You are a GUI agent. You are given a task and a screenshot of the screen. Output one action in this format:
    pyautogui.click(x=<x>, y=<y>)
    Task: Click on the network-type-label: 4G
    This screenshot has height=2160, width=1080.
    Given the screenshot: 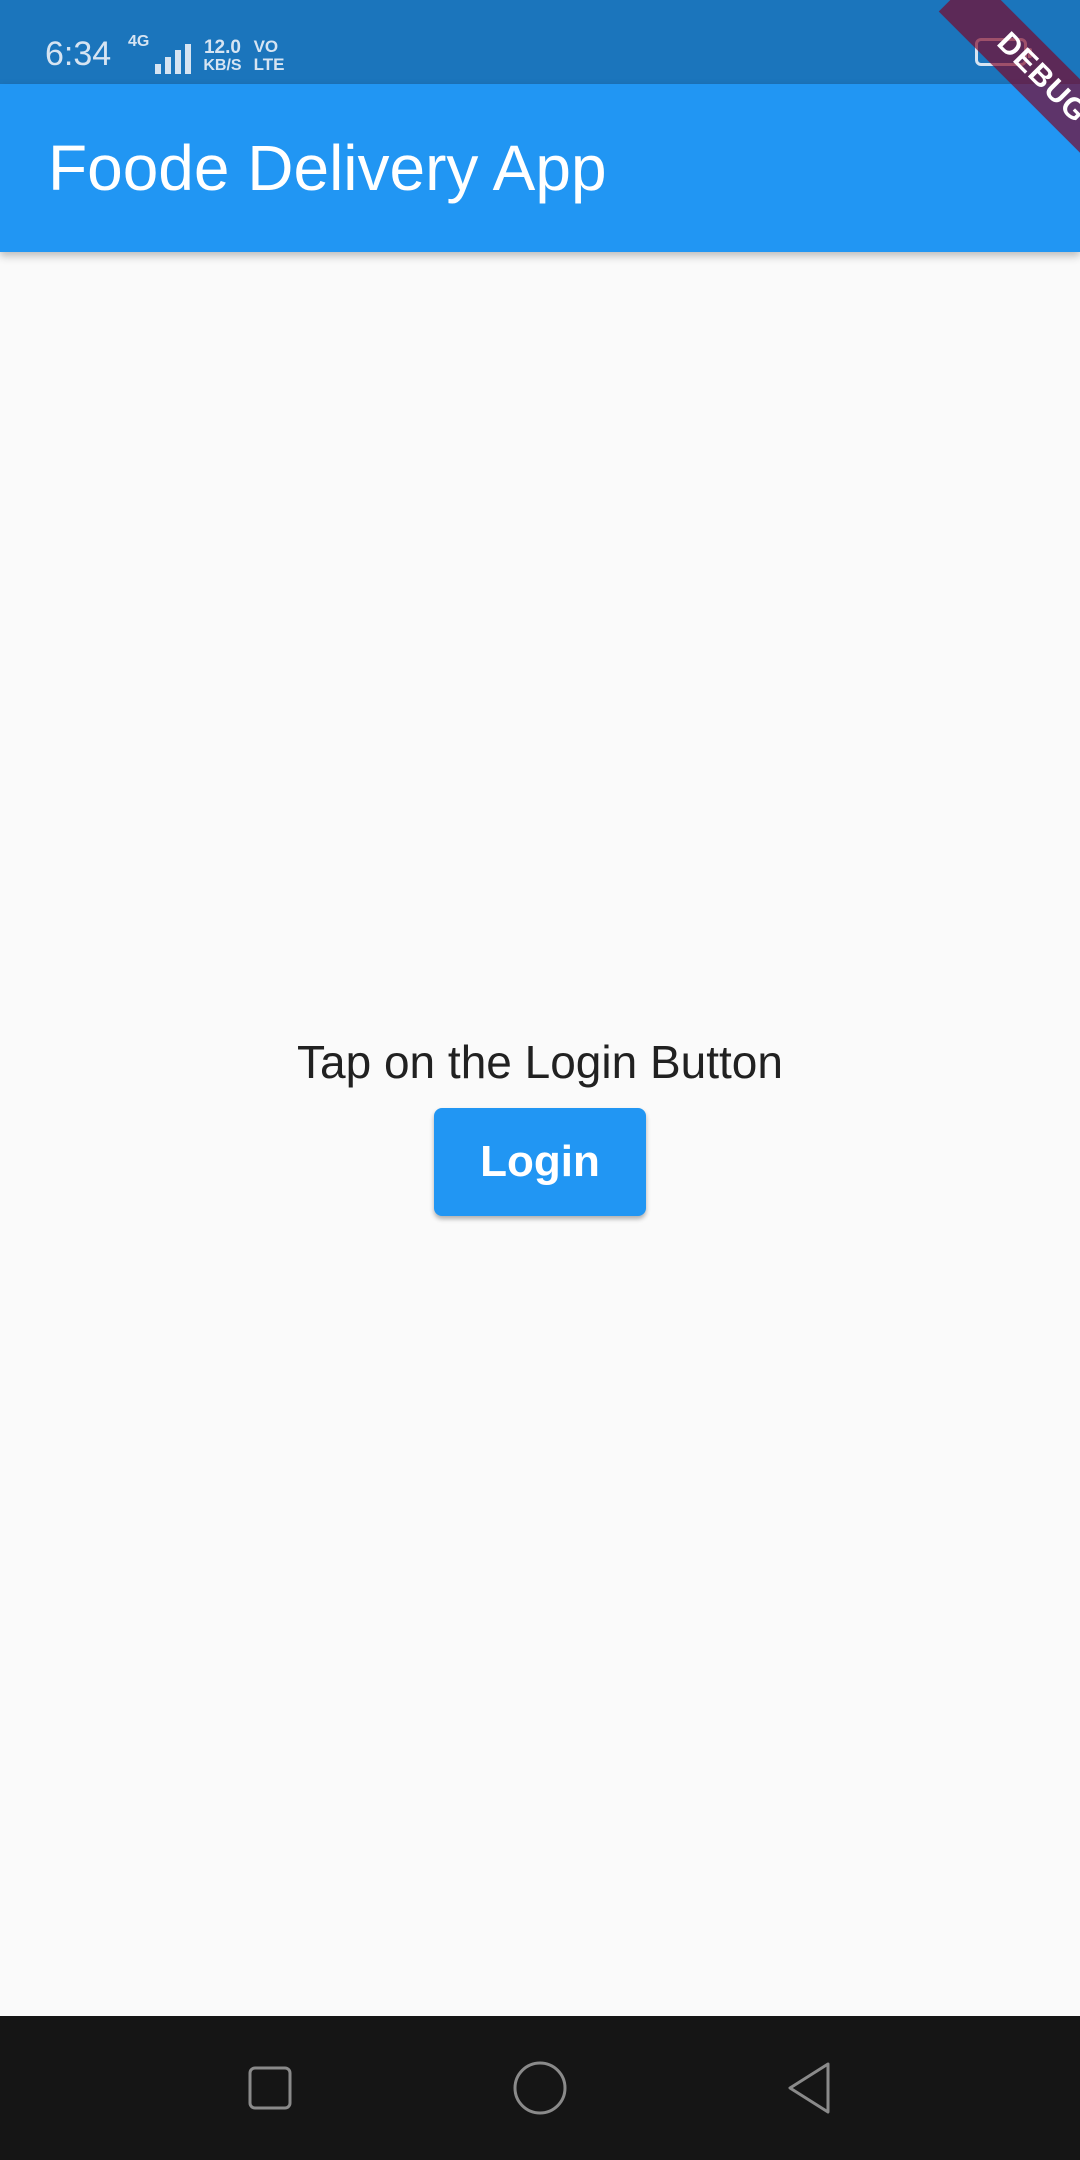 What is the action you would take?
    pyautogui.click(x=139, y=41)
    